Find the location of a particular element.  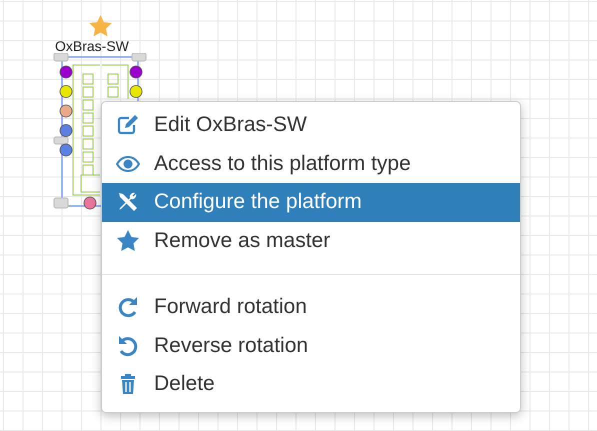

menu-item: Reverse rotation is located at coordinates (311, 345).